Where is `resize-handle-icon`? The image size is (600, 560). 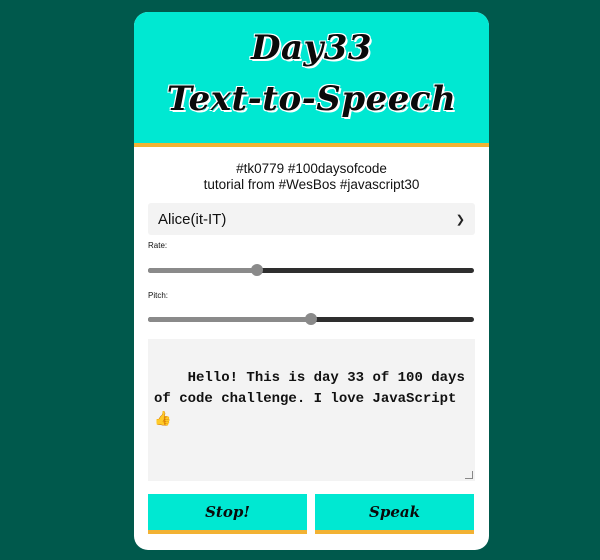 resize-handle-icon is located at coordinates (469, 475).